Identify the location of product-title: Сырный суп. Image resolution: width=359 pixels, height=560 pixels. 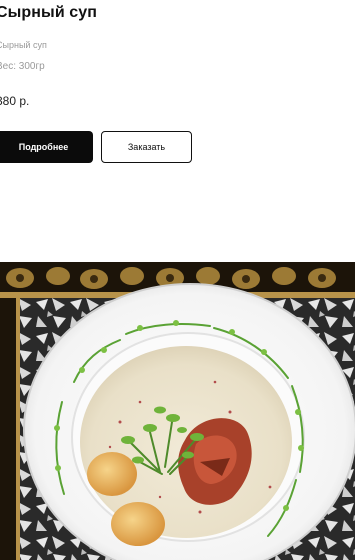
(49, 12).